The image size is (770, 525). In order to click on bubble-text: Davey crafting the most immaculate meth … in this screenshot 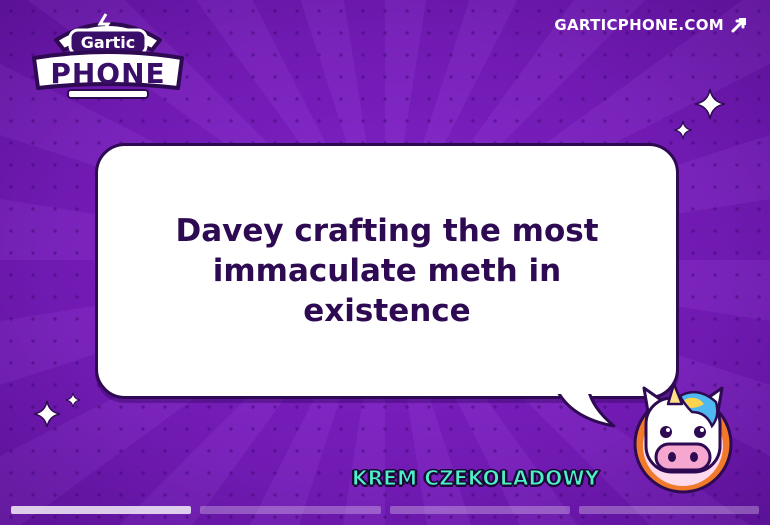, I will do `click(387, 271)`.